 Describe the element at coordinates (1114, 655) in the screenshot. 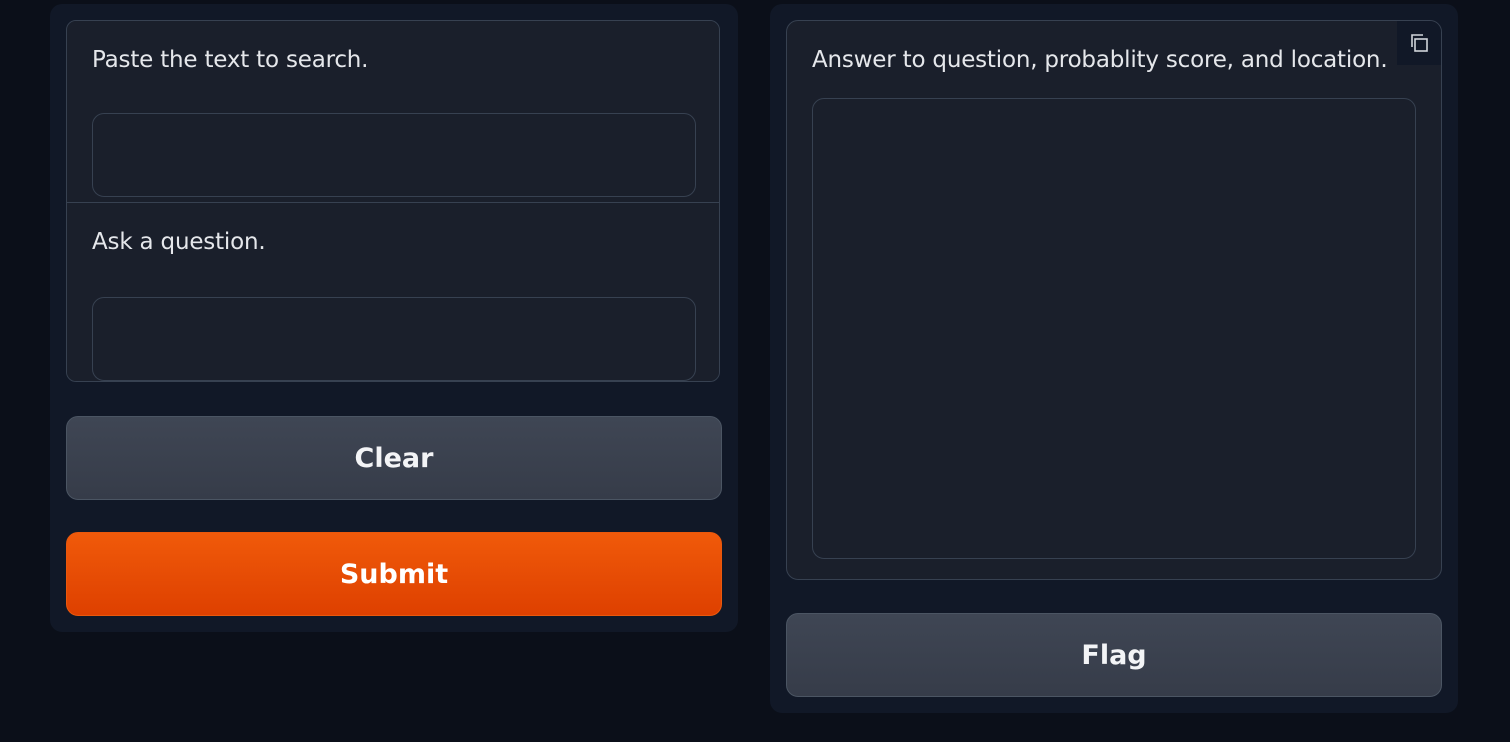

I see `flag-button: Flag` at that location.